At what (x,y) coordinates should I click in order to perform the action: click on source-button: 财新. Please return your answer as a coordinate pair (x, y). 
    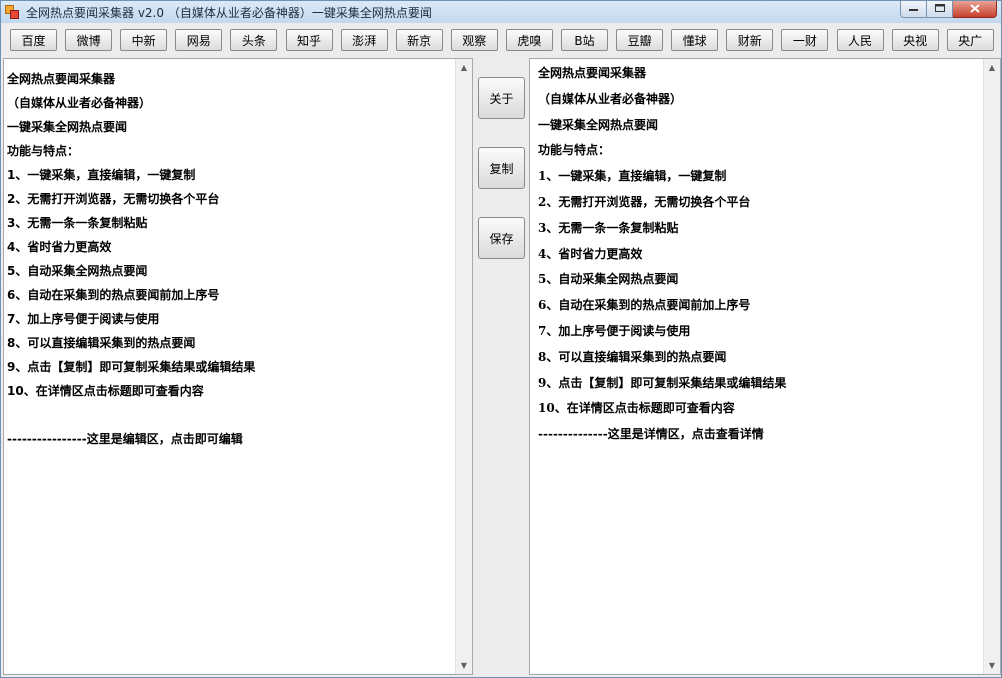
    Looking at the image, I should click on (750, 40).